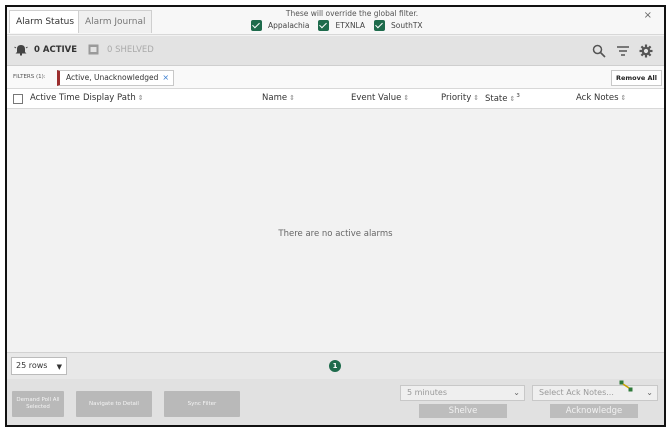 This screenshot has height=433, width=672. What do you see at coordinates (114, 404) in the screenshot?
I see `navigate-to-detail-button: Navigate to Detail` at bounding box center [114, 404].